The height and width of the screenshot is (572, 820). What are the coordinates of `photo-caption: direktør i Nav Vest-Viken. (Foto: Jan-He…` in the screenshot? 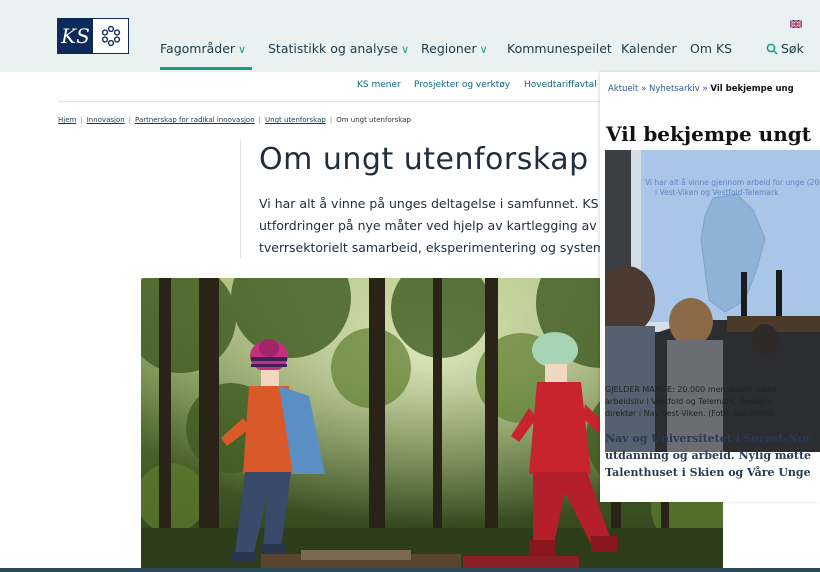 It's located at (690, 413).